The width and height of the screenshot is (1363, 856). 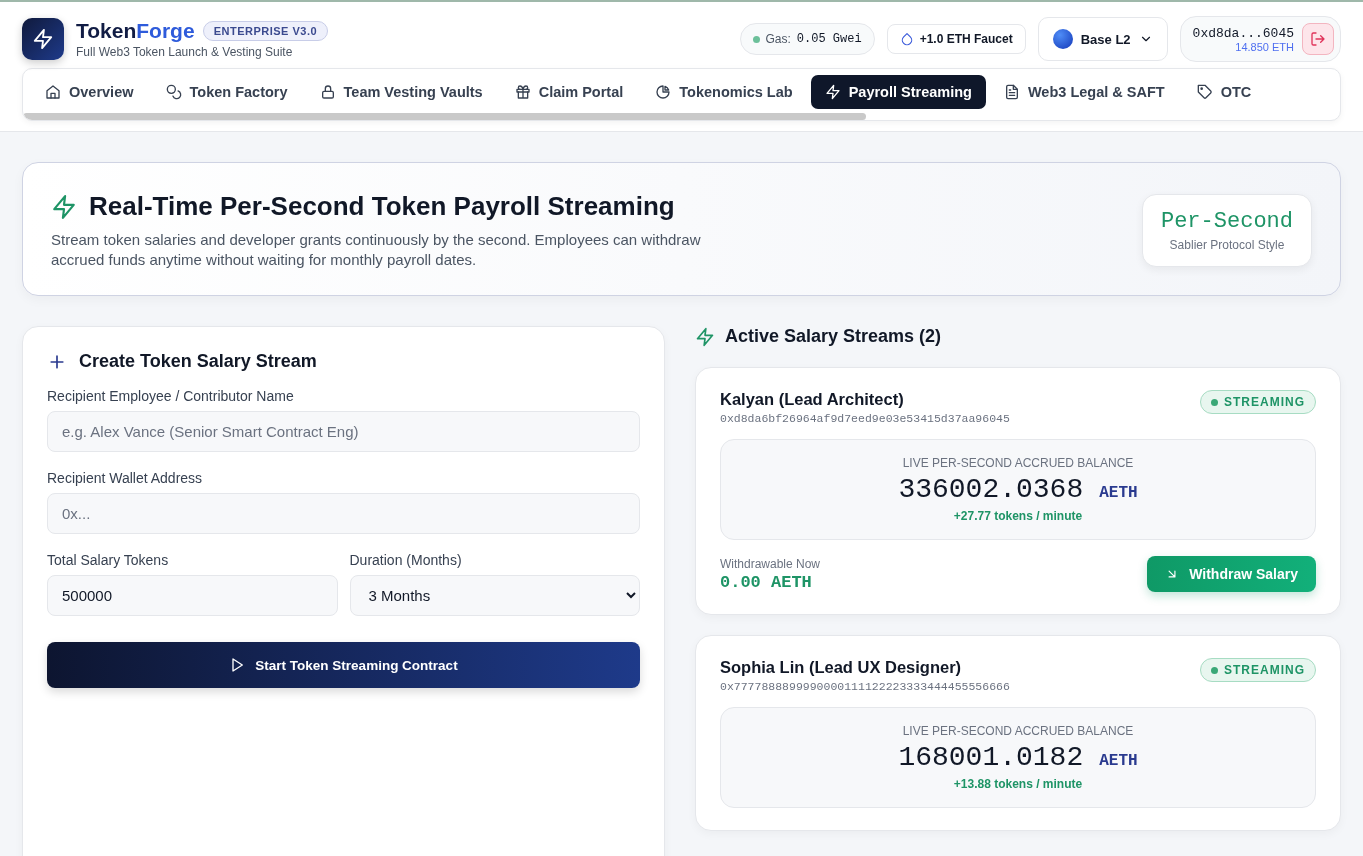 What do you see at coordinates (1243, 33) in the screenshot?
I see `wallet-address: 0xd8da...6045` at bounding box center [1243, 33].